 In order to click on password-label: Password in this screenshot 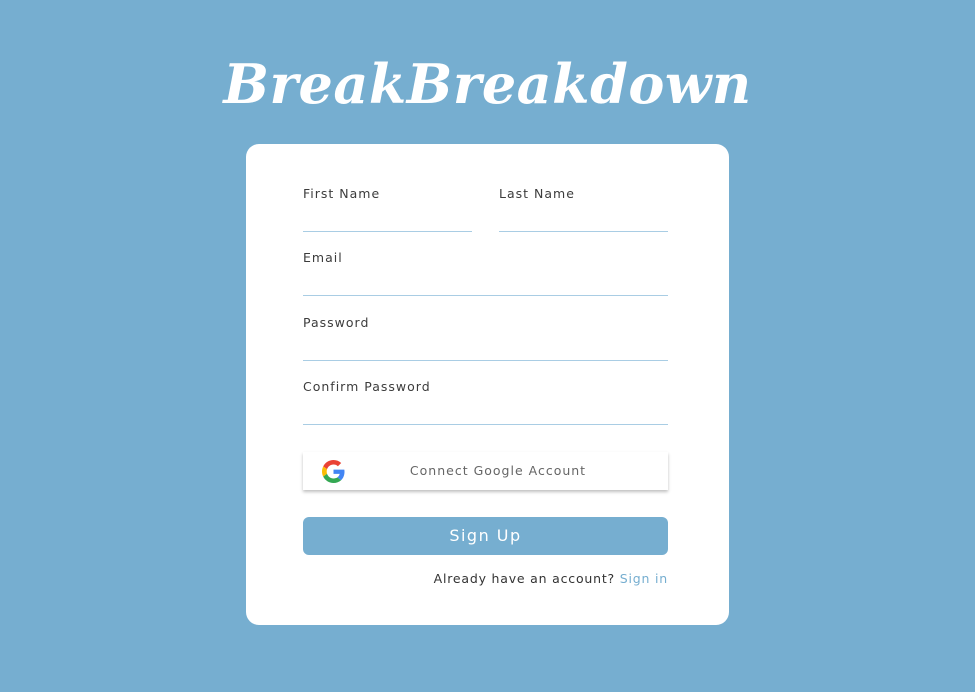, I will do `click(336, 322)`.